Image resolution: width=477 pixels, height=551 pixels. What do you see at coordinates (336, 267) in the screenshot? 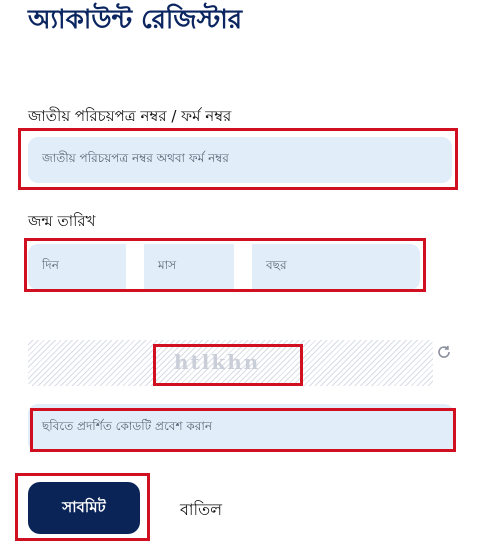
I see `dob-year-input: বছর` at bounding box center [336, 267].